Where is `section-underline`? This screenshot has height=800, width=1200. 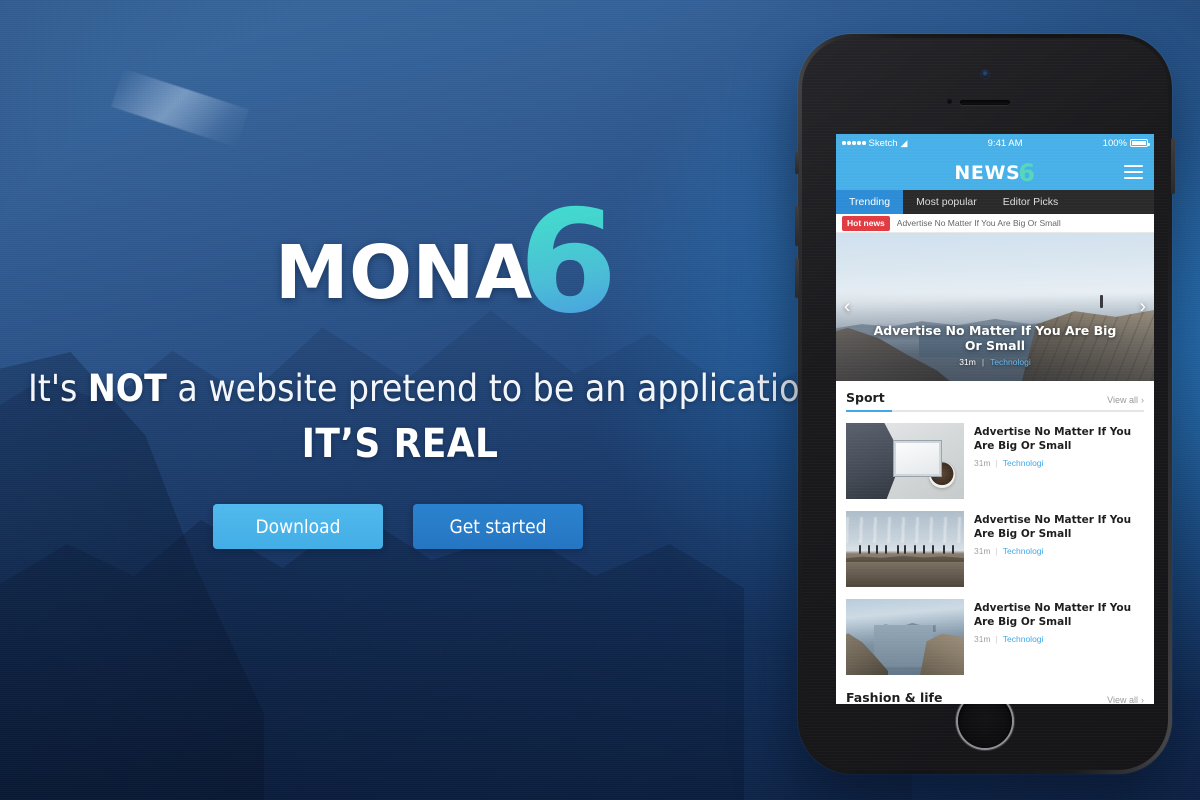
section-underline is located at coordinates (995, 411).